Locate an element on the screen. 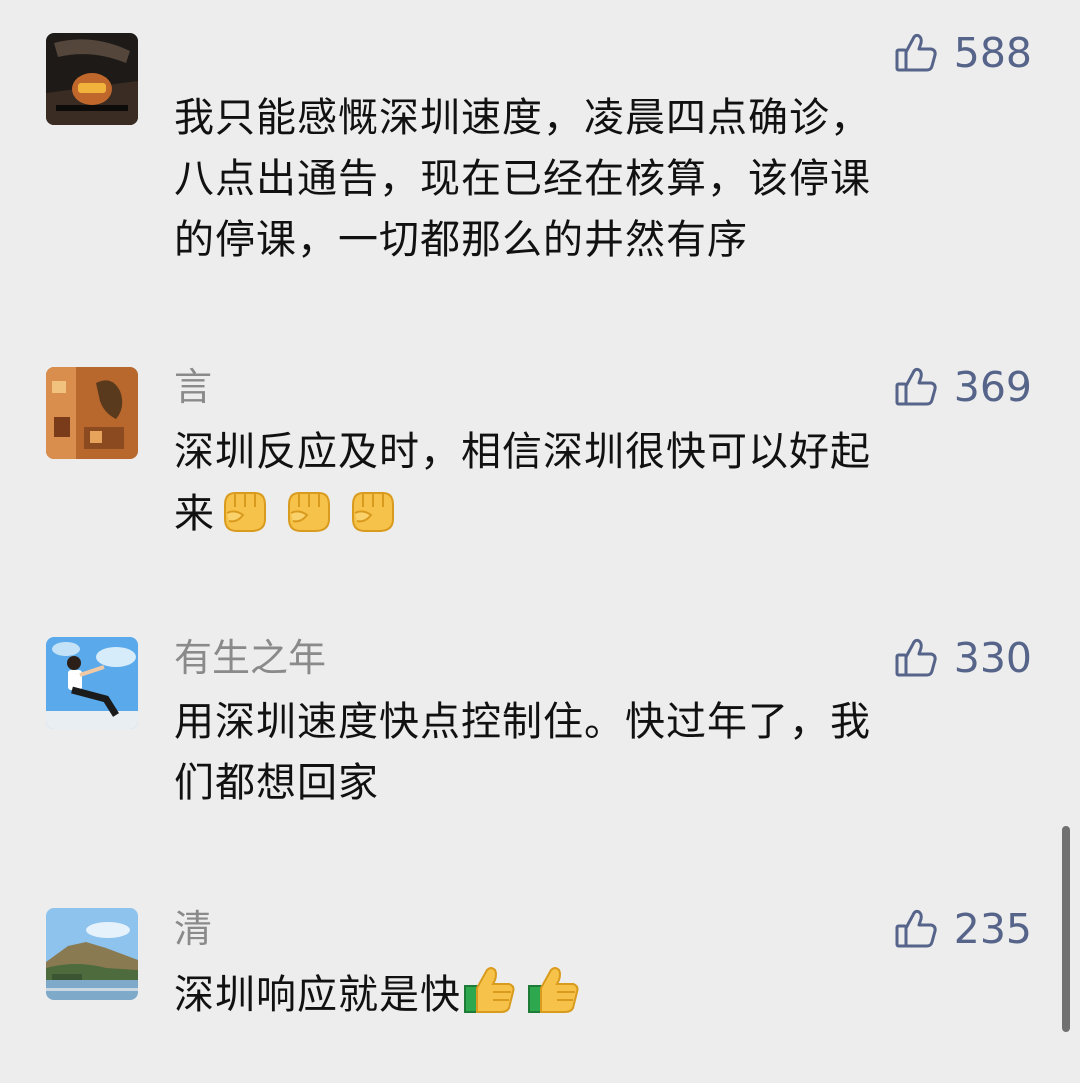 Image resolution: width=1080 pixels, height=1083 pixels. comment-text: 深圳反应及时，相信深圳很快可以好起 来 is located at coordinates (604, 483).